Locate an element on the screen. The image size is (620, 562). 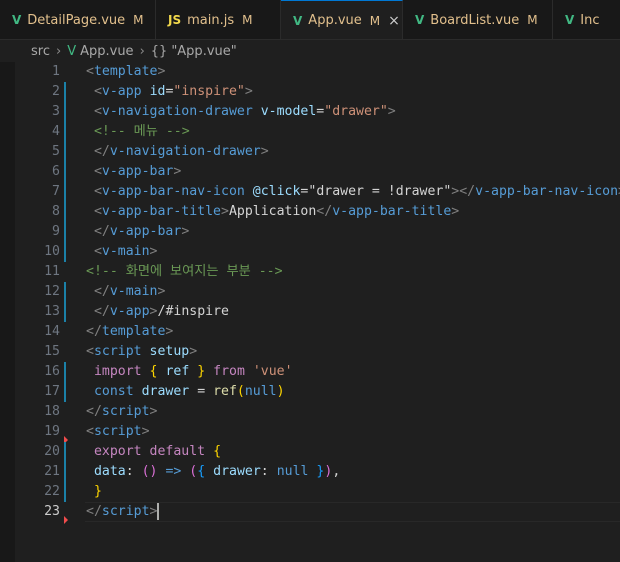
line-number: 3 is located at coordinates (56, 111).